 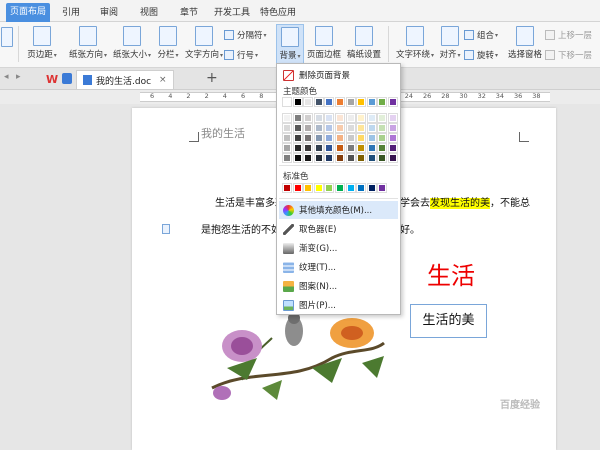 What do you see at coordinates (6, 77) in the screenshot?
I see `nav-back-icon: ◂` at bounding box center [6, 77].